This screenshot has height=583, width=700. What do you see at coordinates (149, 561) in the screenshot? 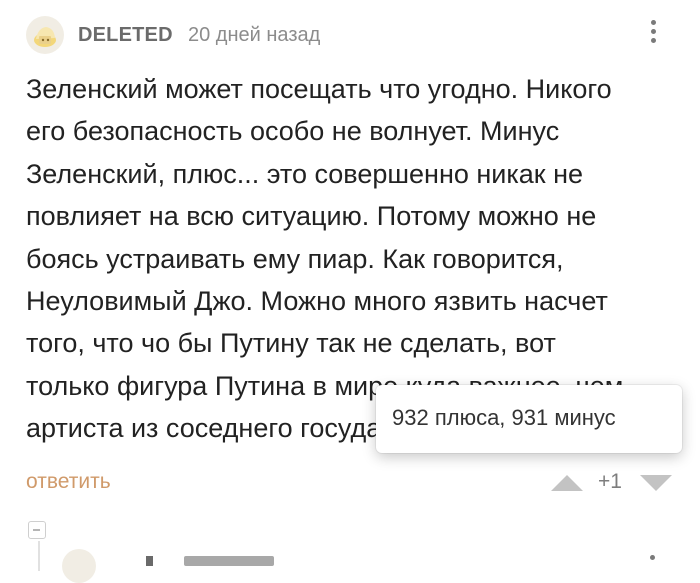
I see `next-comment-author-partial` at bounding box center [149, 561].